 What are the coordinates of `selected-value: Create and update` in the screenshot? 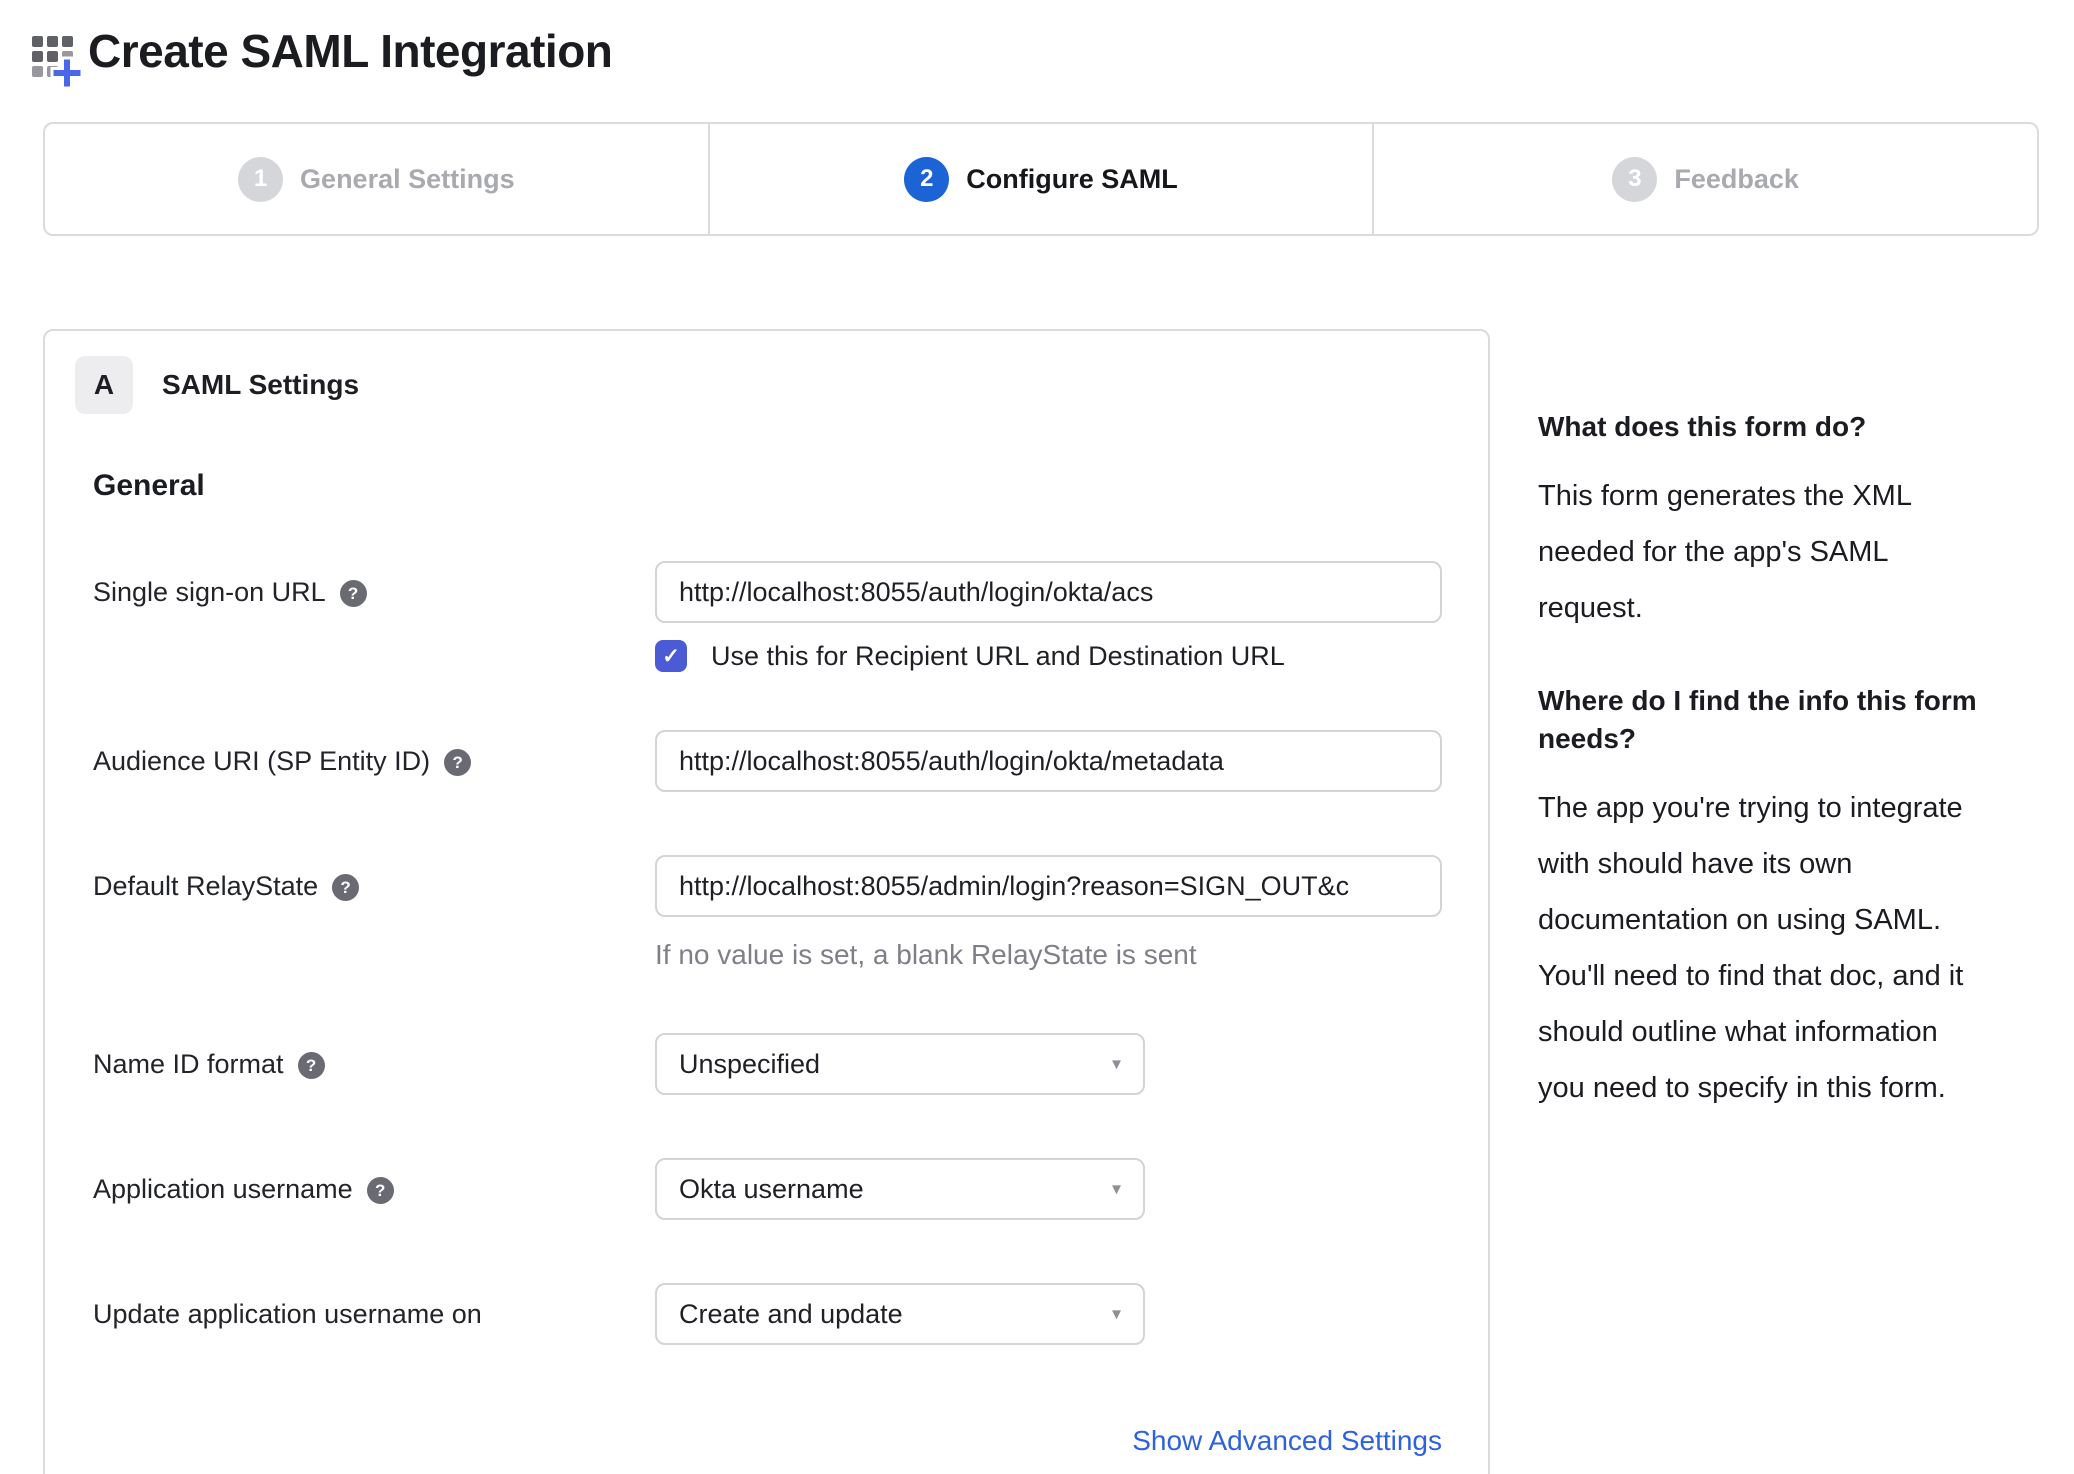 It's located at (791, 1313).